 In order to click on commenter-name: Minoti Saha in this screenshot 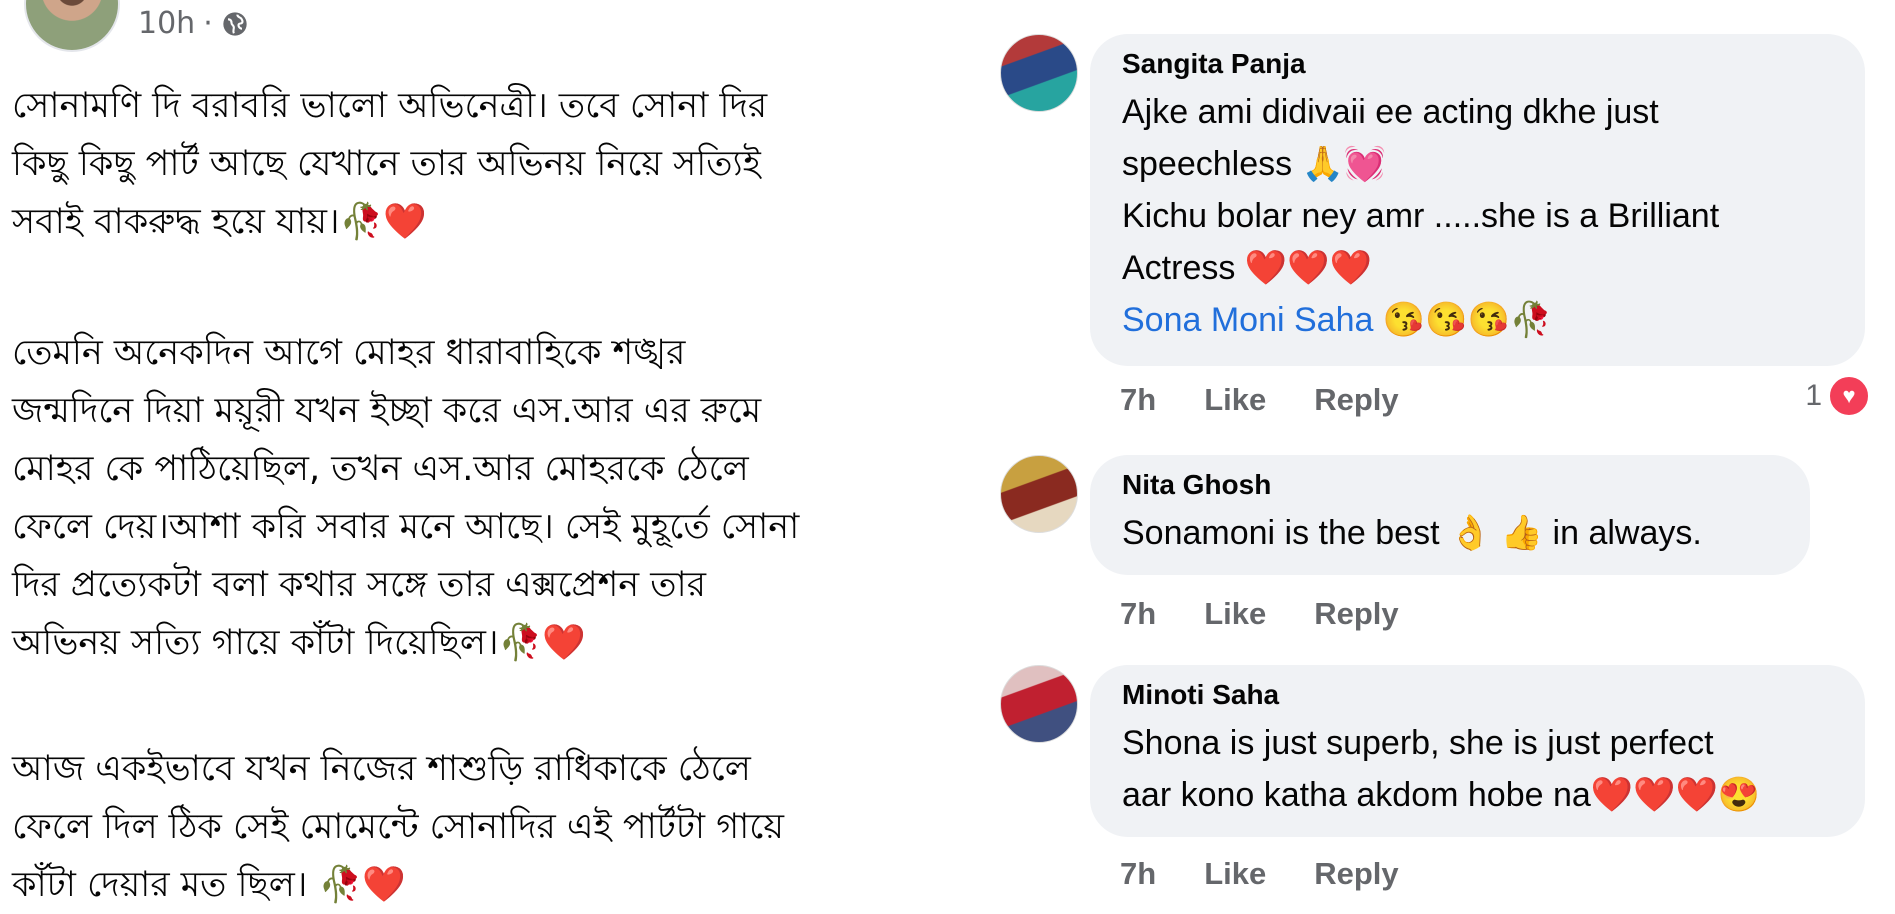, I will do `click(1478, 695)`.